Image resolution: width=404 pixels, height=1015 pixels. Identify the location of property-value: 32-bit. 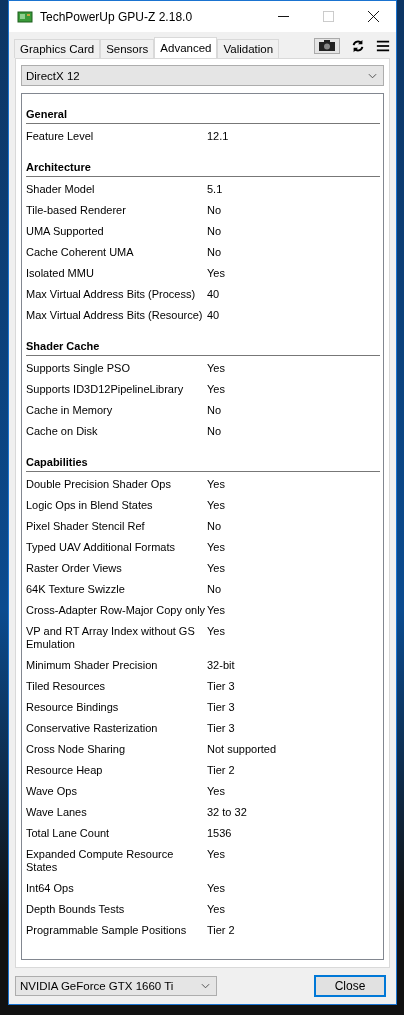
(221, 665).